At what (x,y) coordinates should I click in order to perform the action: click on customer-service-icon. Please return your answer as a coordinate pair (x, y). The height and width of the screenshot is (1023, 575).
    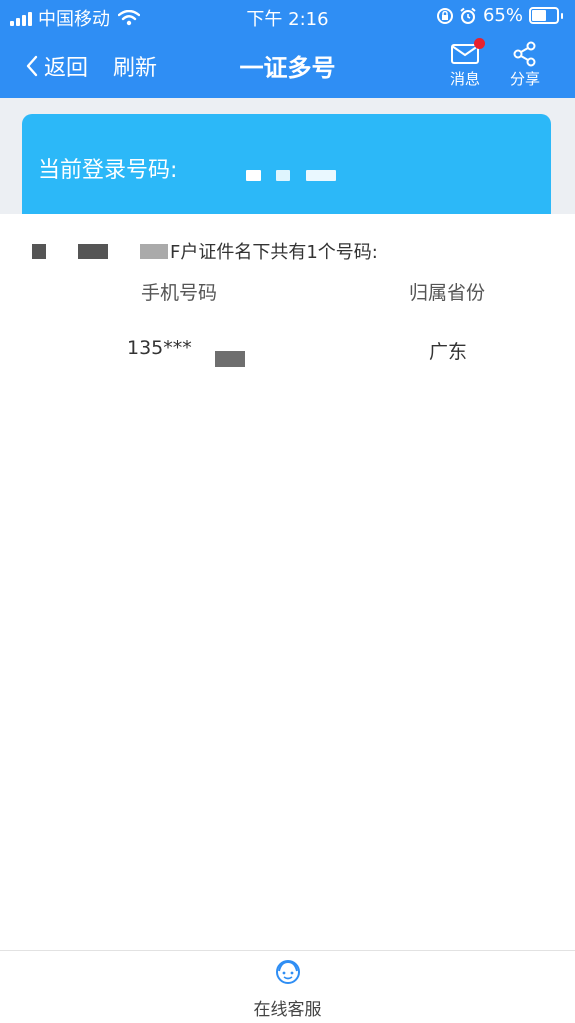
    Looking at the image, I should click on (287, 972).